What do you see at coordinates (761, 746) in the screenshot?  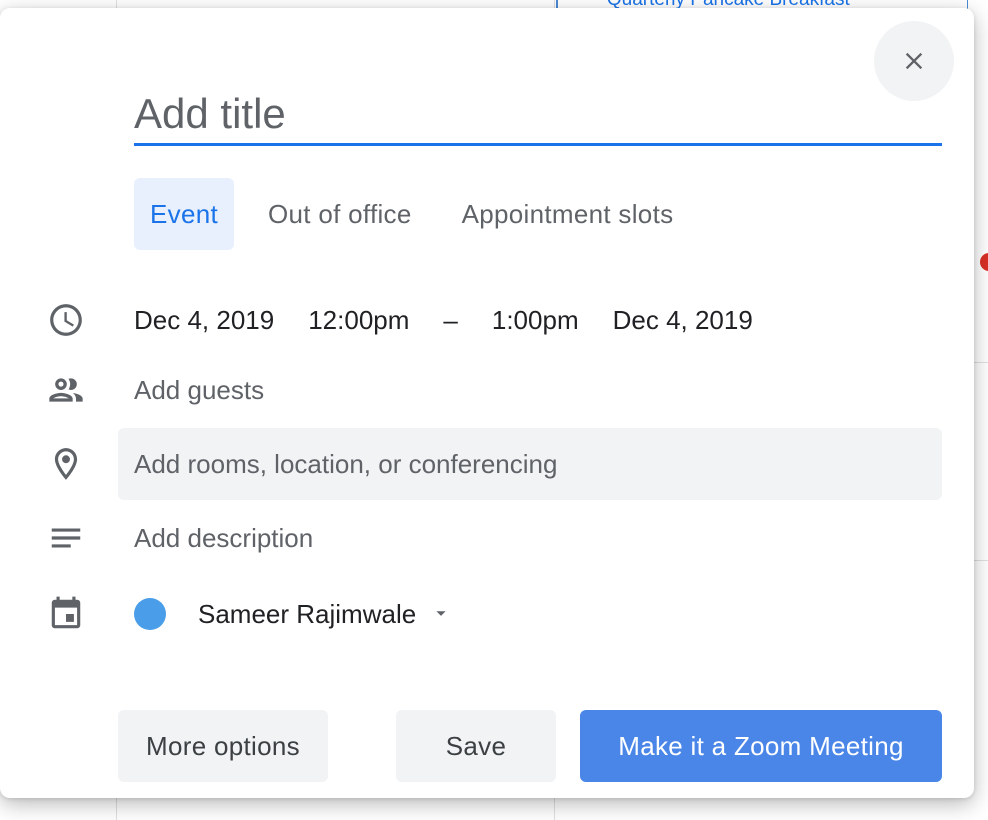 I see `zoom-meeting-button: Make it a Zoom Meeting` at bounding box center [761, 746].